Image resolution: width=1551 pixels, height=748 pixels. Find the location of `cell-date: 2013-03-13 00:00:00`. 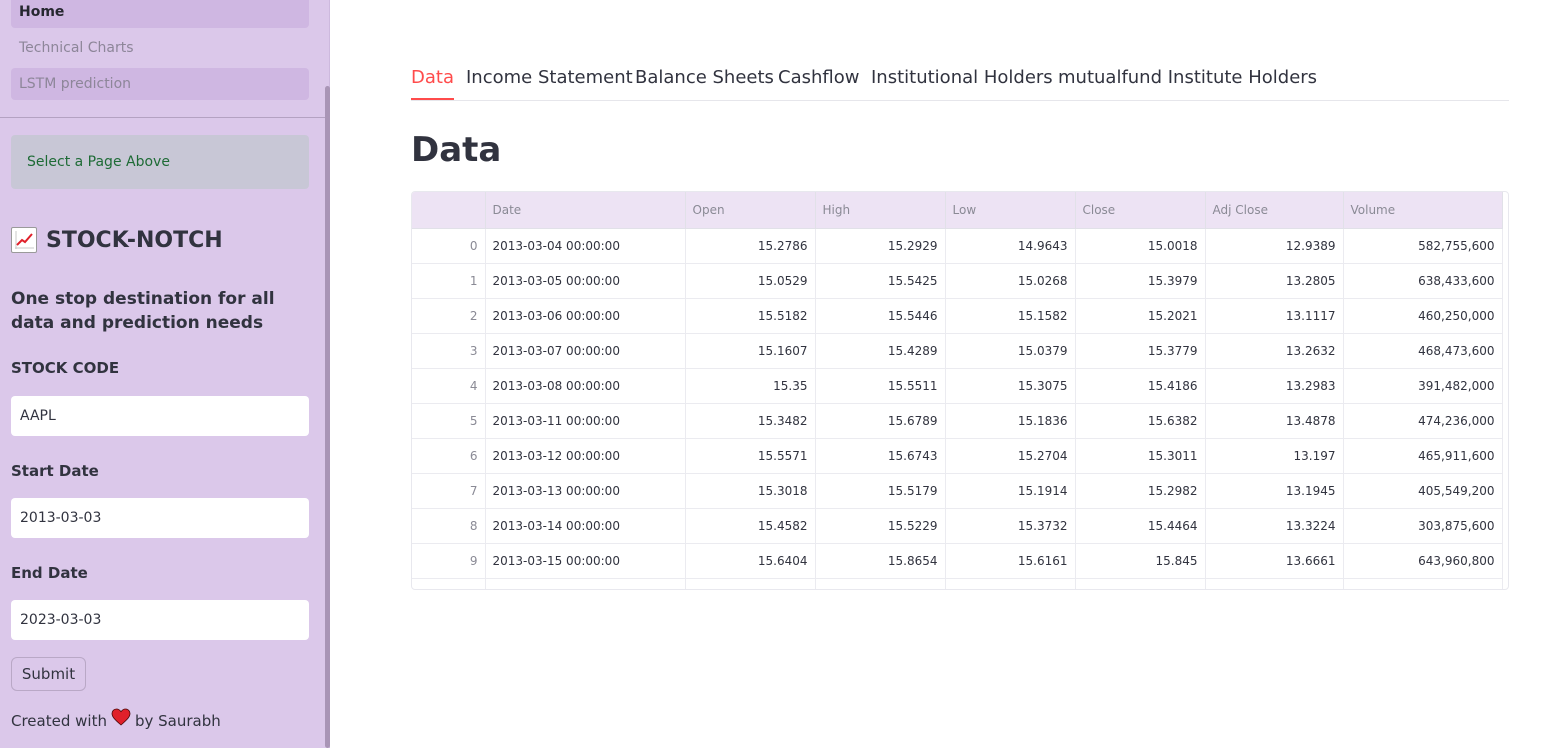

cell-date: 2013-03-13 00:00:00 is located at coordinates (585, 491).